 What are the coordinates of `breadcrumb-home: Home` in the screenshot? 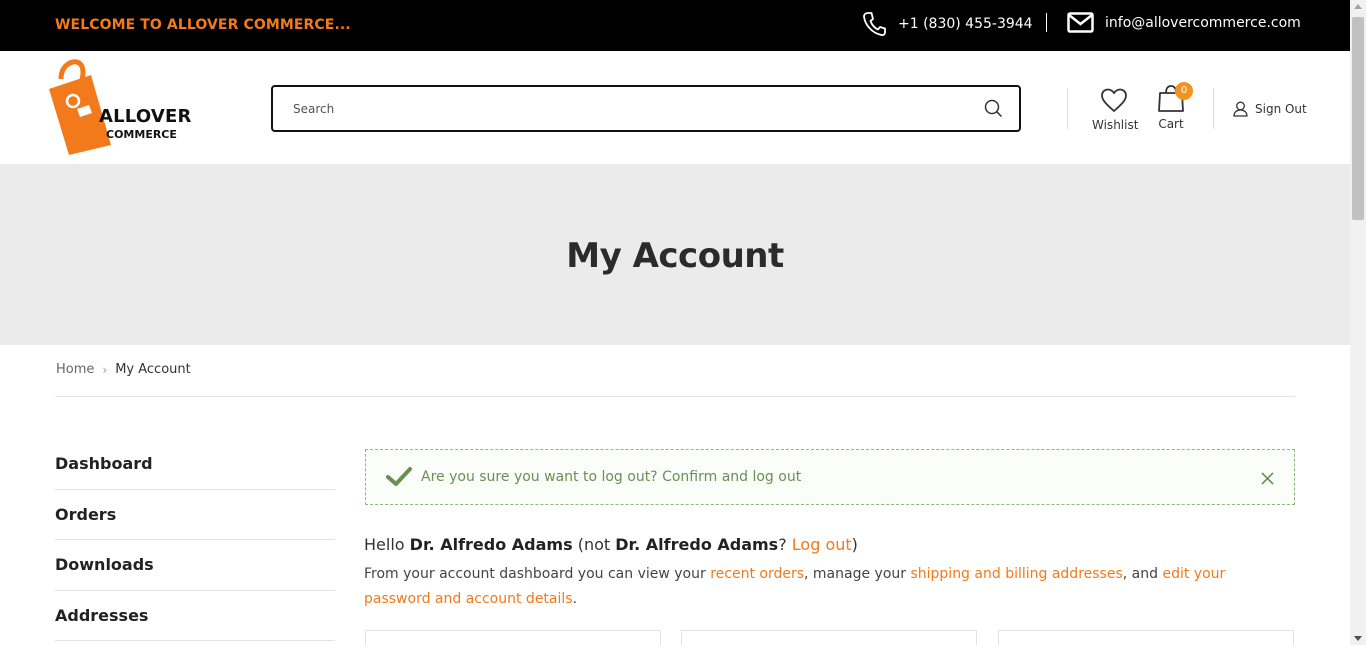 It's located at (75, 369).